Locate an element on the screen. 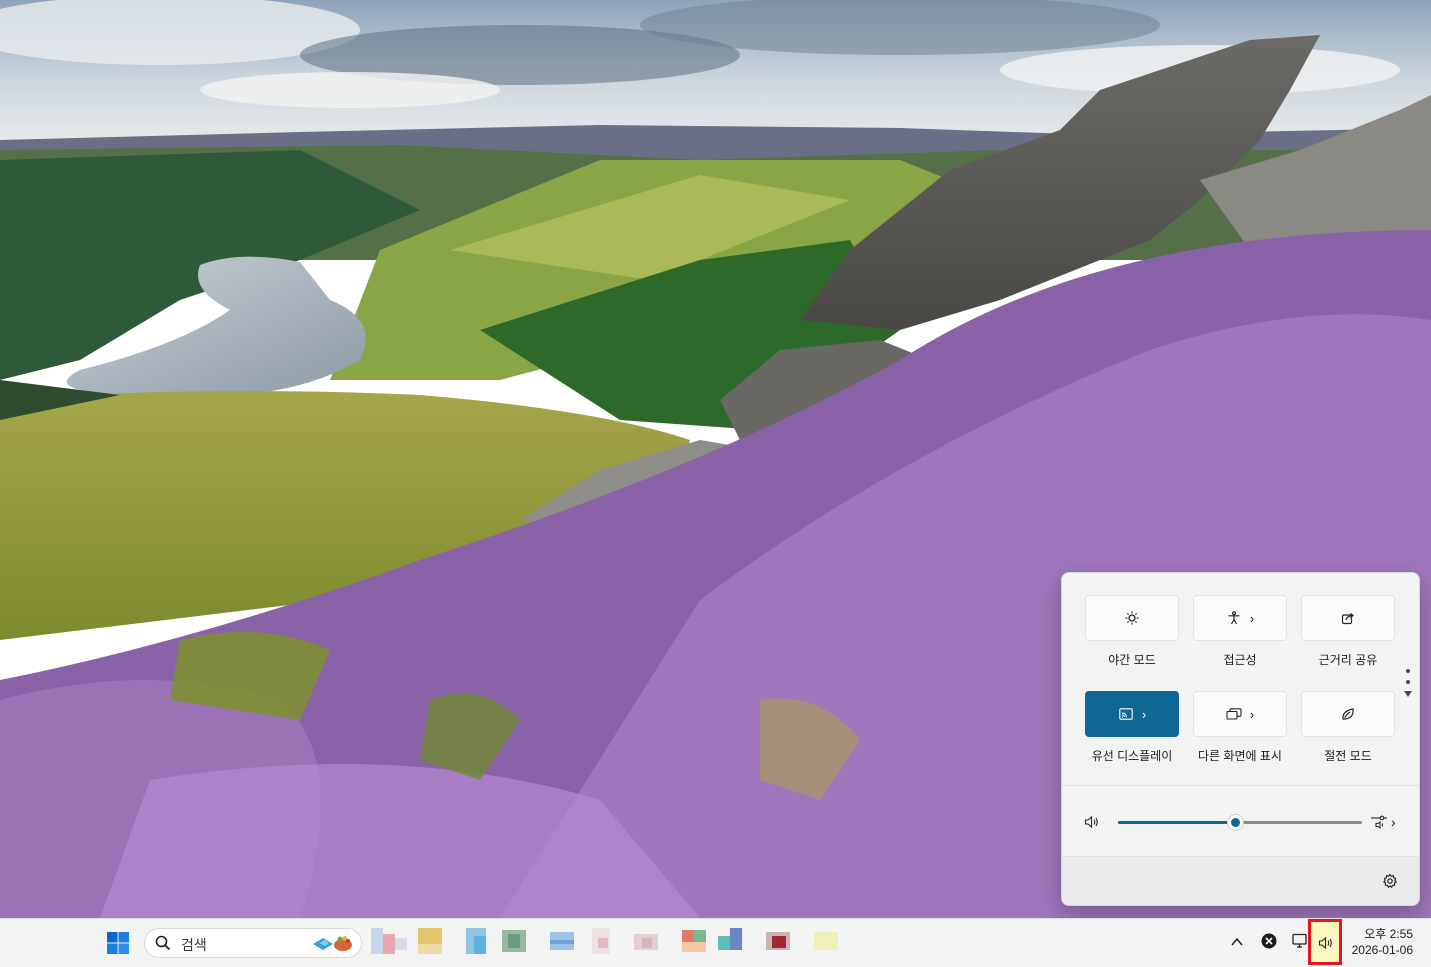  energy-saver-icon is located at coordinates (1348, 714).